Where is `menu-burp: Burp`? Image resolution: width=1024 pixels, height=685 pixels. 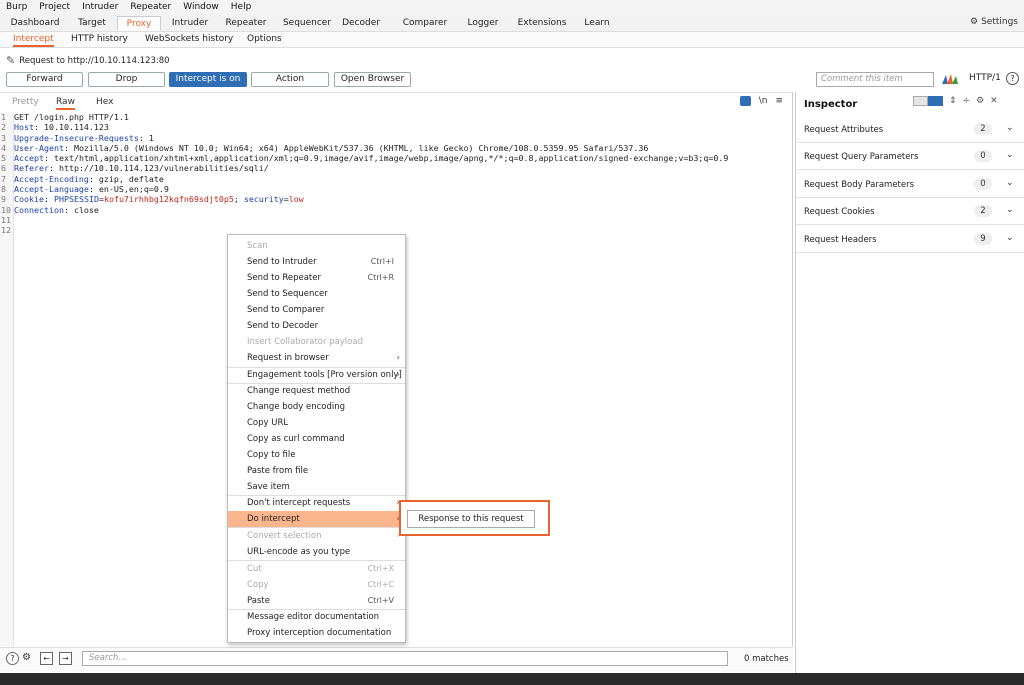 menu-burp: Burp is located at coordinates (16, 7).